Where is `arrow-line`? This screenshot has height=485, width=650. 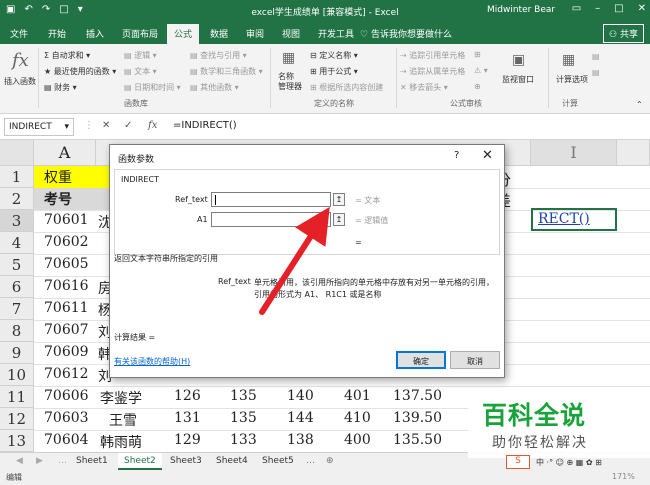 arrow-line is located at coordinates (294, 260).